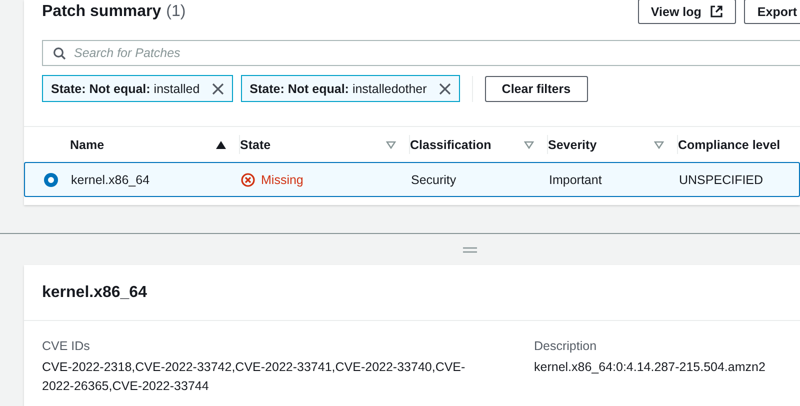 This screenshot has height=406, width=800. I want to click on external-link-icon, so click(717, 11).